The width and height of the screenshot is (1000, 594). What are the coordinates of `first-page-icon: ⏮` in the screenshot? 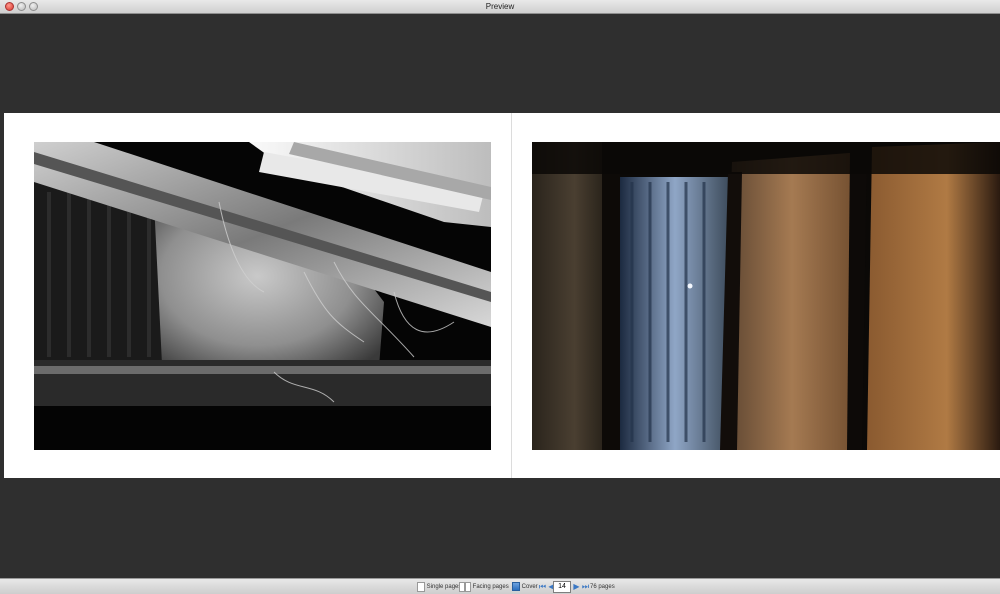 It's located at (542, 587).